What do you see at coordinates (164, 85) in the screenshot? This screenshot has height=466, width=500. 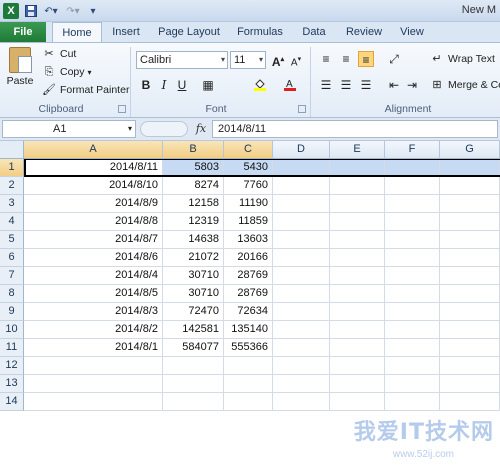 I see `italic-button: I` at bounding box center [164, 85].